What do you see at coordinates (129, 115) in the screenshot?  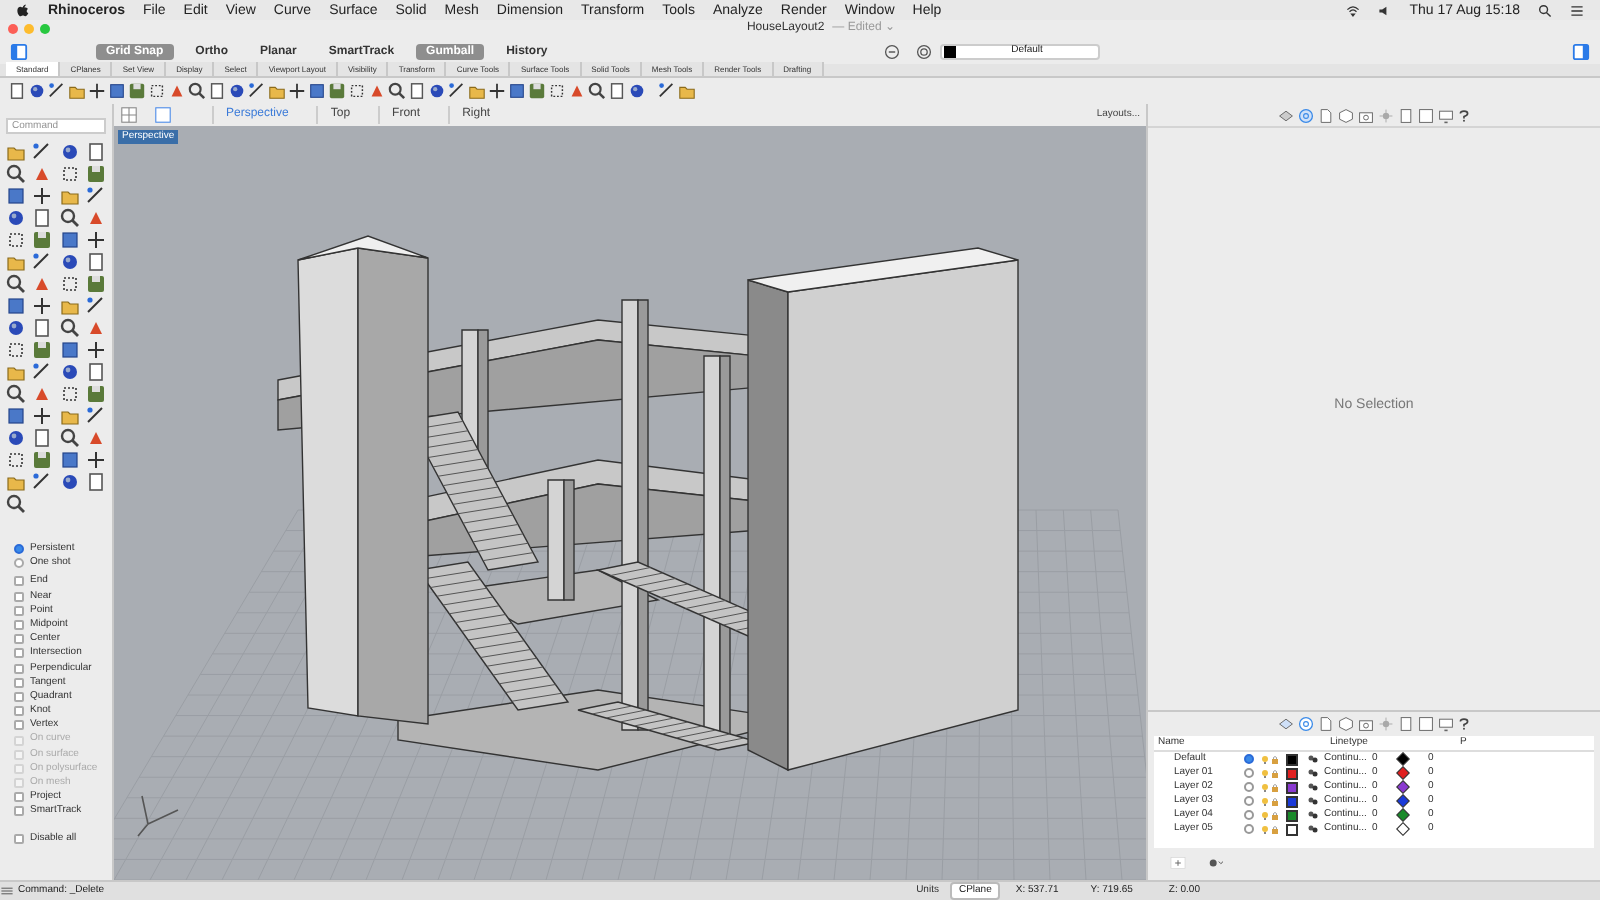 I see `four-viewports-icon` at bounding box center [129, 115].